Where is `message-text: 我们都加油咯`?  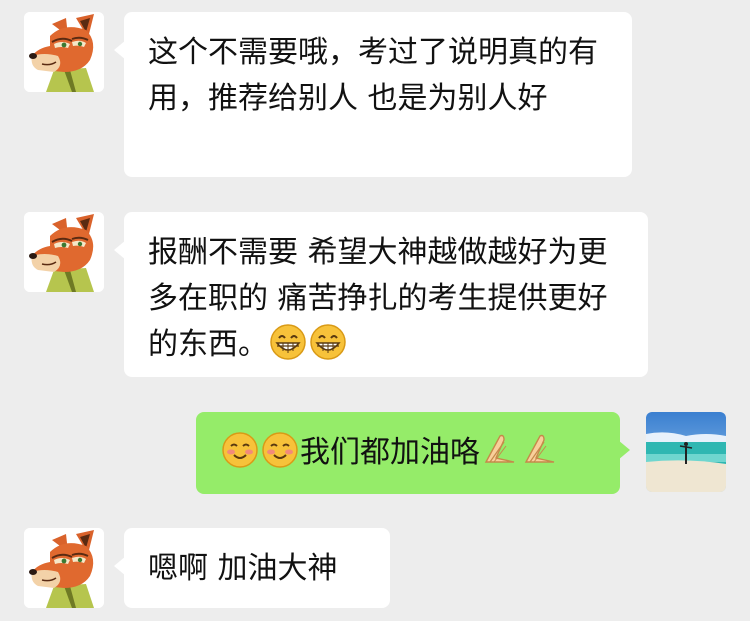 message-text: 我们都加油咯 is located at coordinates (390, 452).